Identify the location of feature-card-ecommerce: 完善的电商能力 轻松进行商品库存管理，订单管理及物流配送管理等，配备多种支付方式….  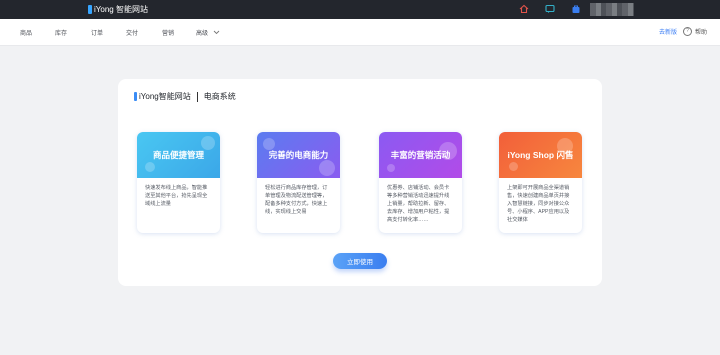
(298, 182).